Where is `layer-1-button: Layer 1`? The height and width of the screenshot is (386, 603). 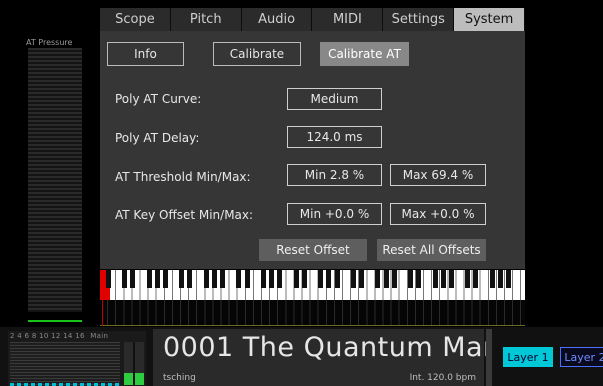
layer-1-button: Layer 1 is located at coordinates (528, 357).